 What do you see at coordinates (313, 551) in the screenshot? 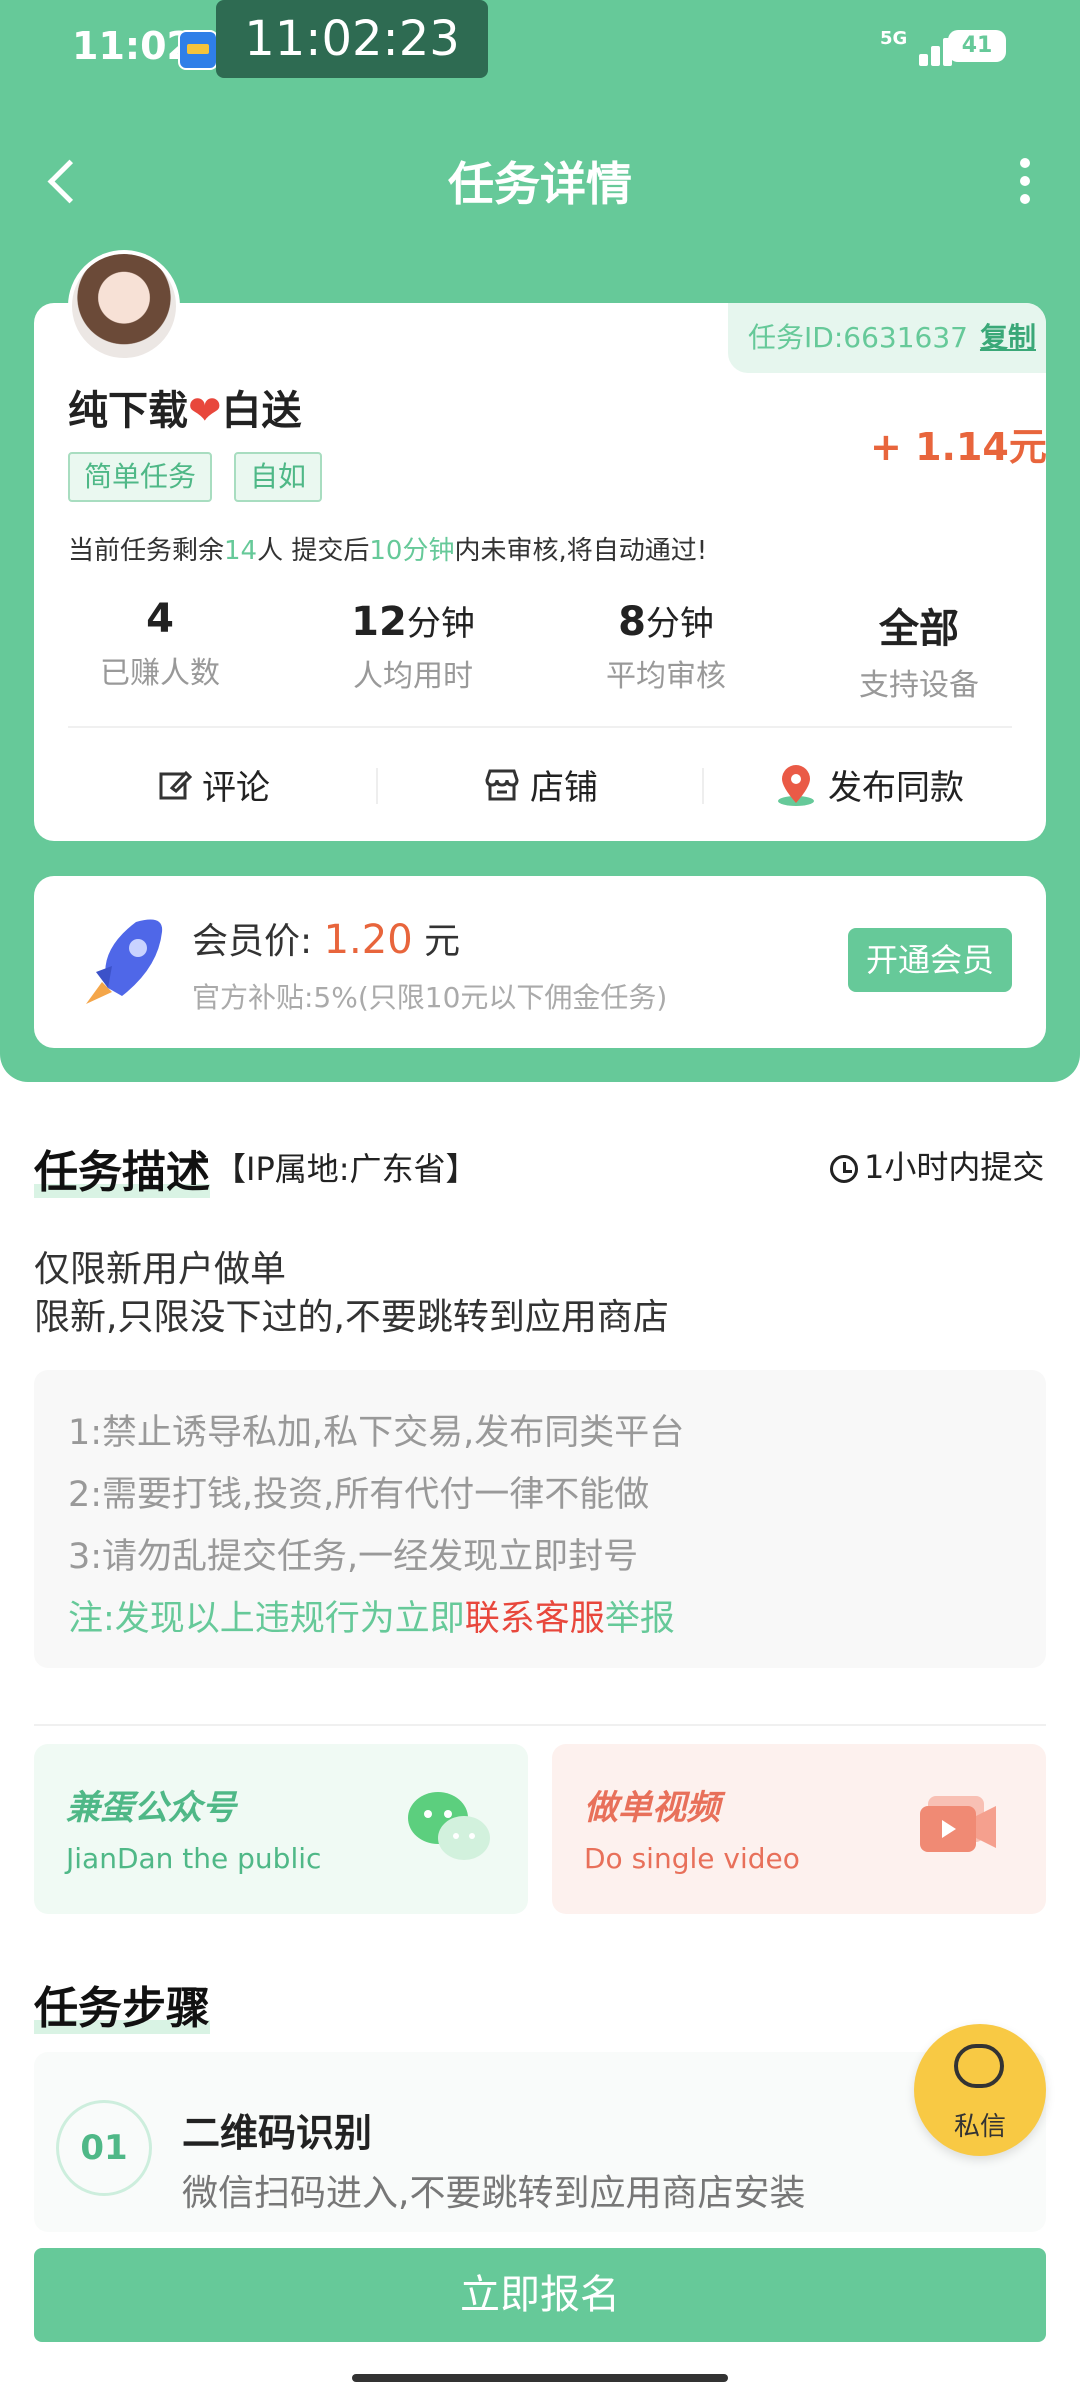
I see `notice-mid: 人 提交后` at bounding box center [313, 551].